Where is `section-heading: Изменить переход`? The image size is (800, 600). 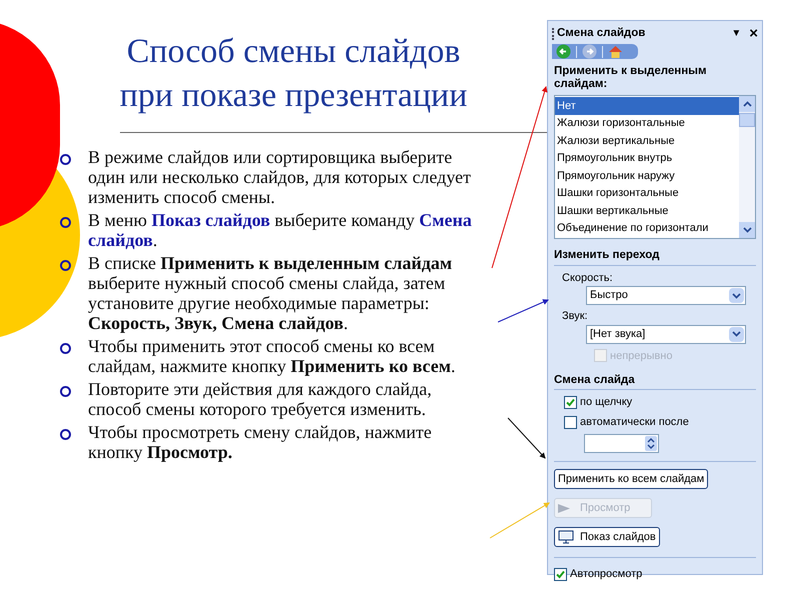 section-heading: Изменить переход is located at coordinates (655, 256).